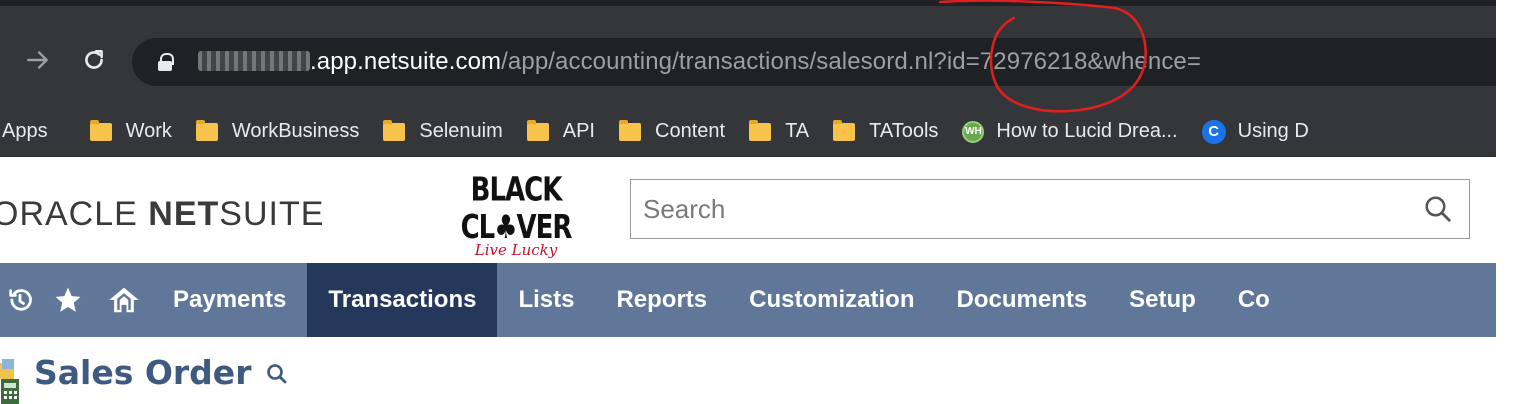 Image resolution: width=1530 pixels, height=404 pixels. Describe the element at coordinates (402, 300) in the screenshot. I see `menu-transactions: Transactions` at that location.